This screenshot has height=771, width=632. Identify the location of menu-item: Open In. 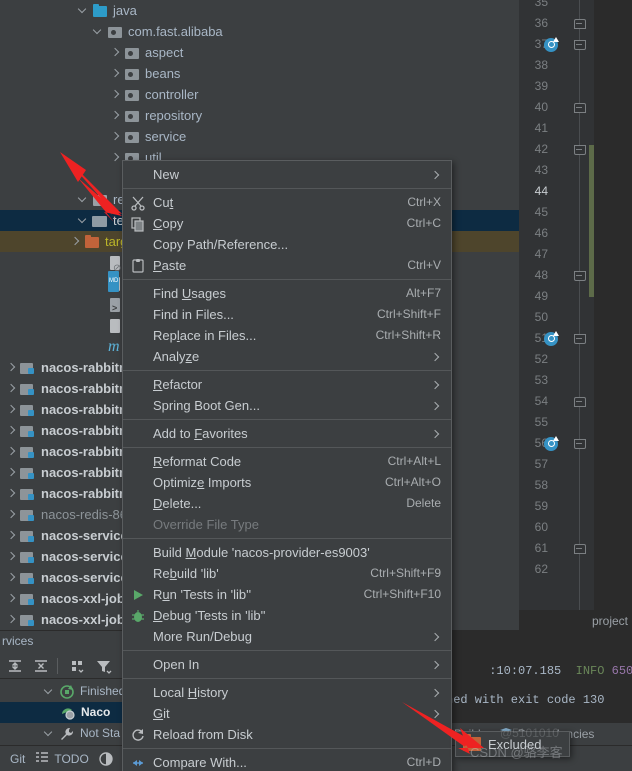
(287, 664).